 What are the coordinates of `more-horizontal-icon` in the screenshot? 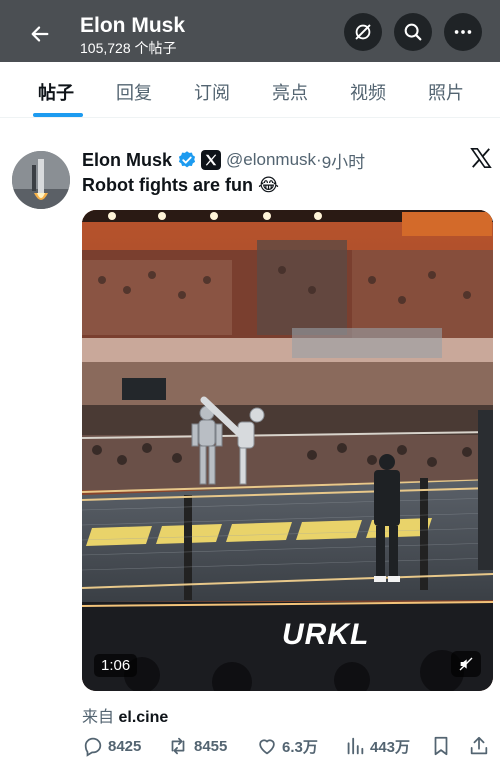 It's located at (463, 32).